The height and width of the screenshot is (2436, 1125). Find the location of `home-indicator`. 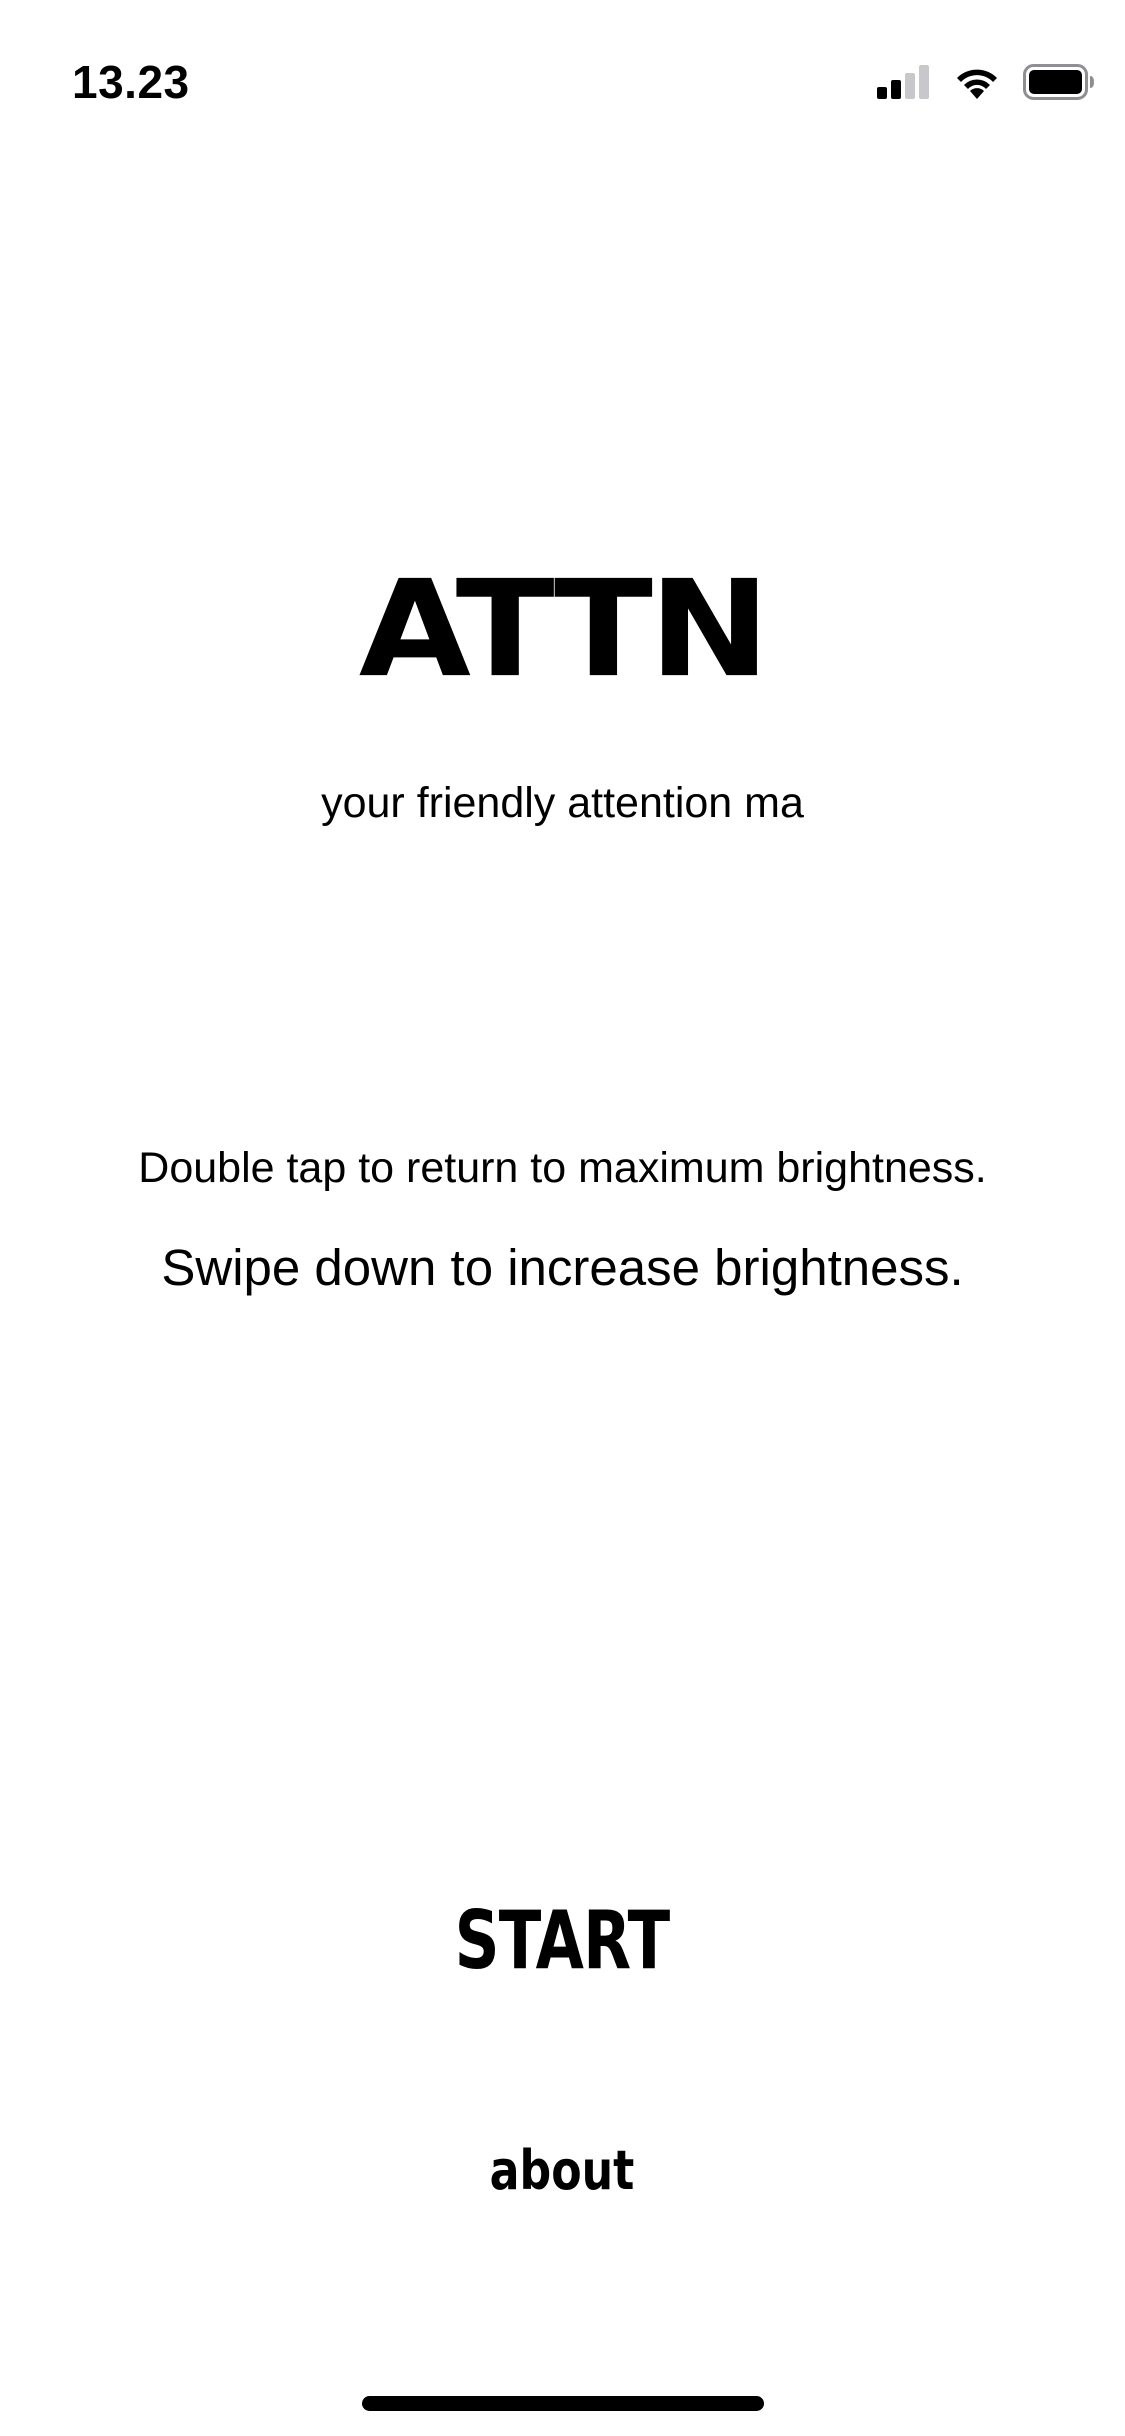

home-indicator is located at coordinates (563, 2403).